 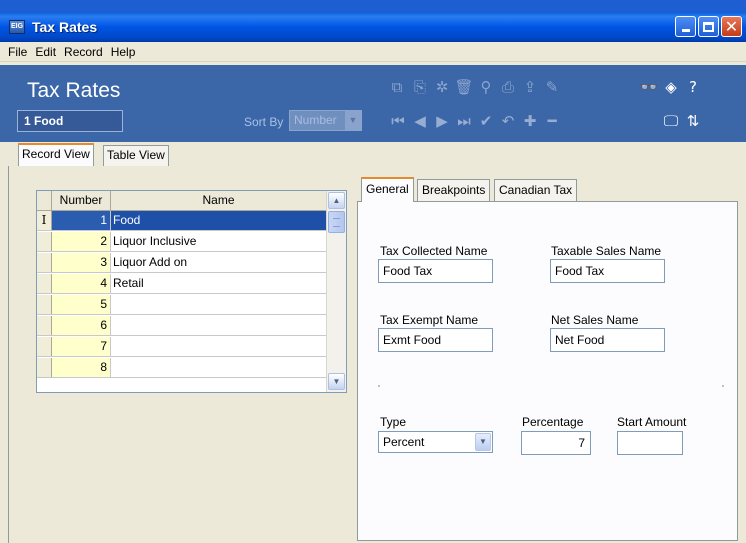 What do you see at coordinates (81, 304) in the screenshot?
I see `cell-number: 5` at bounding box center [81, 304].